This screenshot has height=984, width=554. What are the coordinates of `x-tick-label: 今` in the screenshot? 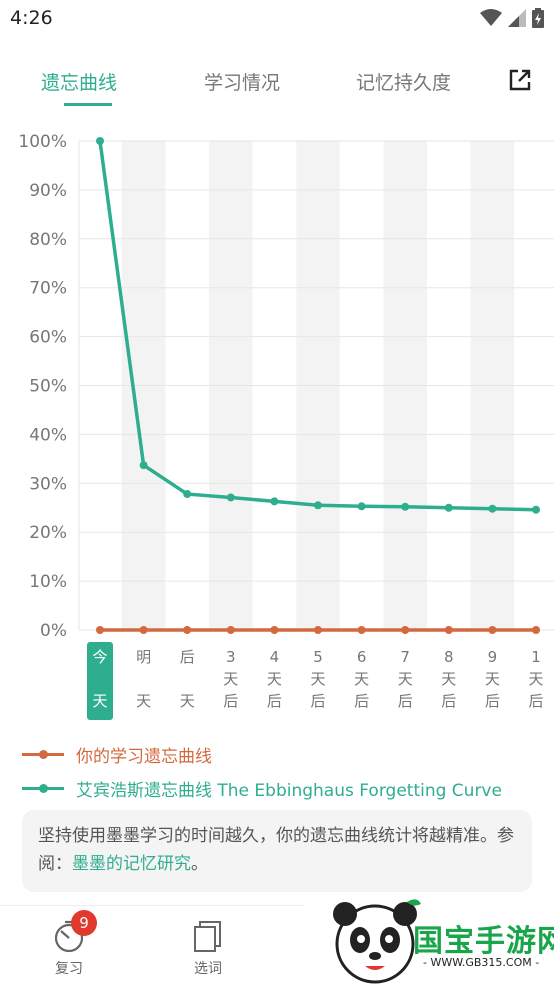 It's located at (99, 657).